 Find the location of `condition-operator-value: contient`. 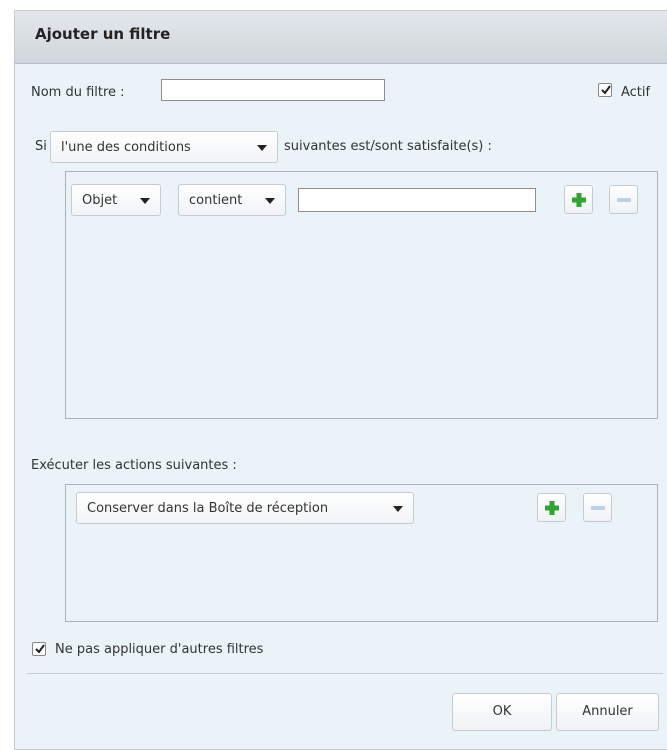

condition-operator-value: contient is located at coordinates (216, 200).